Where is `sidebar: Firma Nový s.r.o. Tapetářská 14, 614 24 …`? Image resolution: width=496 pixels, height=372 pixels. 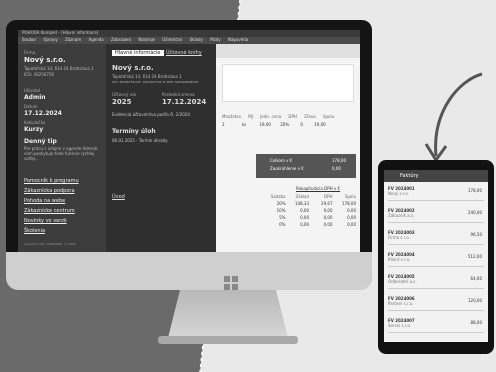
sidebar: Firma Nový s.r.o. Tapetářská 14, 614 24 … is located at coordinates (62, 148).